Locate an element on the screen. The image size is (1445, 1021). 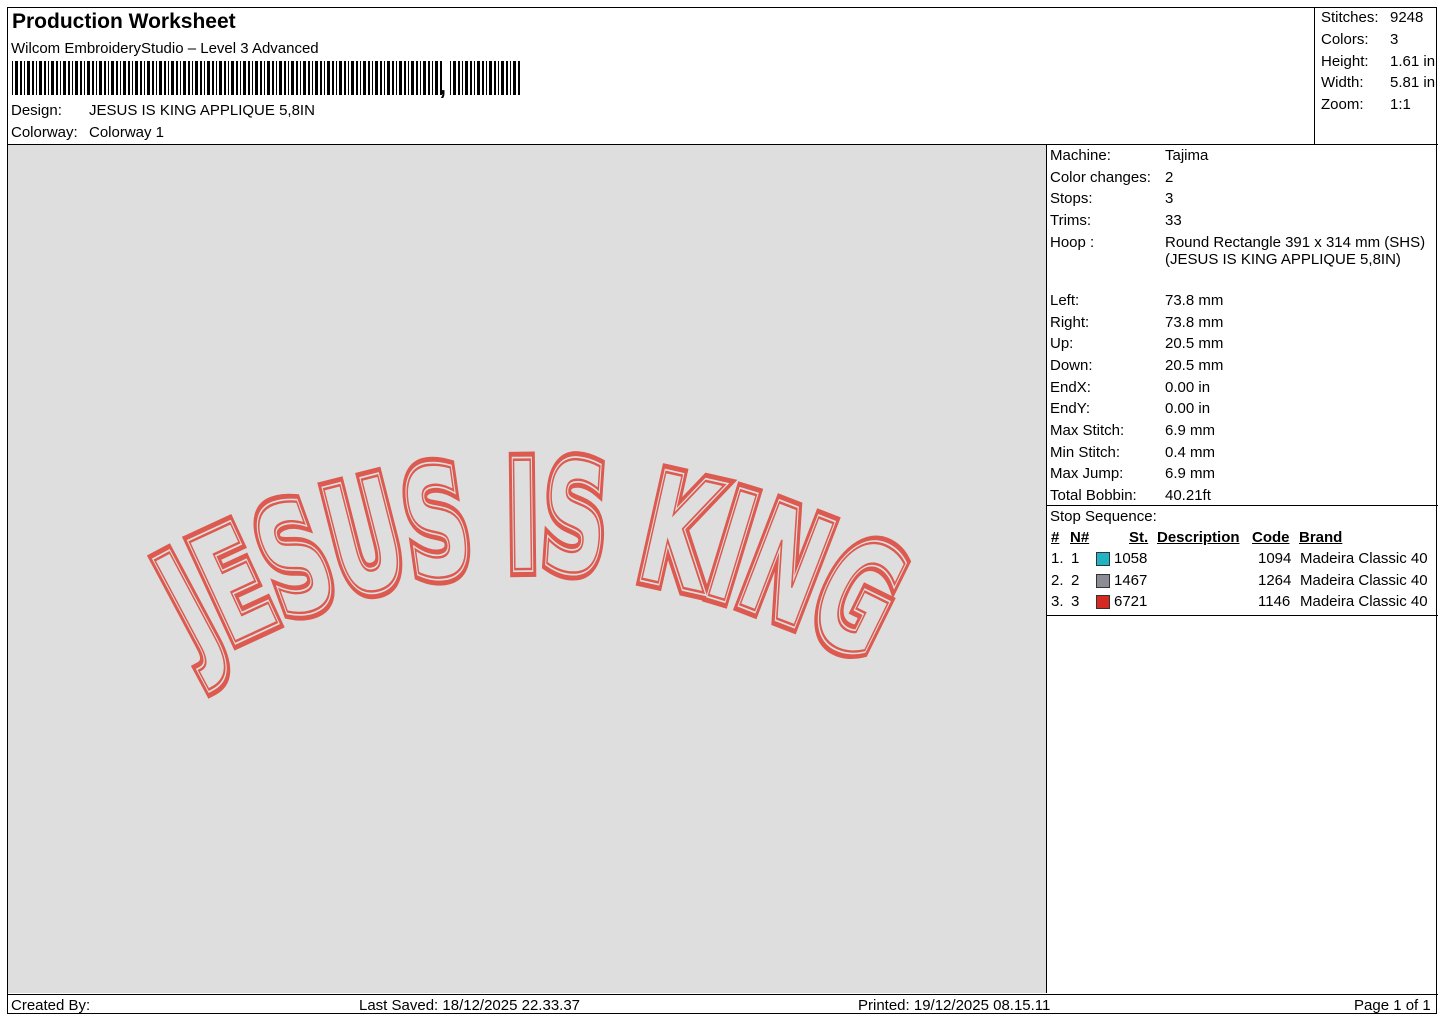
machine-info-value: 3 is located at coordinates (1169, 199).